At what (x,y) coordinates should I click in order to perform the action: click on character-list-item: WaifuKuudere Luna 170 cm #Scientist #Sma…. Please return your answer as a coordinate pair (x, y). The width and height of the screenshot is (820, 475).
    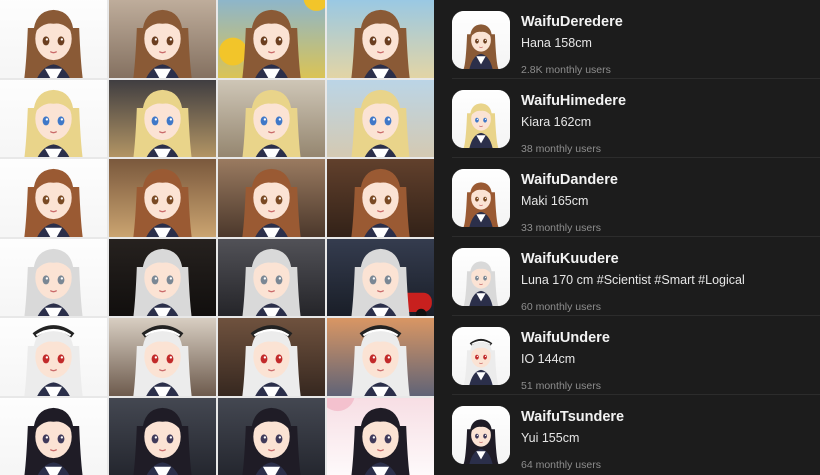
    Looking at the image, I should click on (636, 276).